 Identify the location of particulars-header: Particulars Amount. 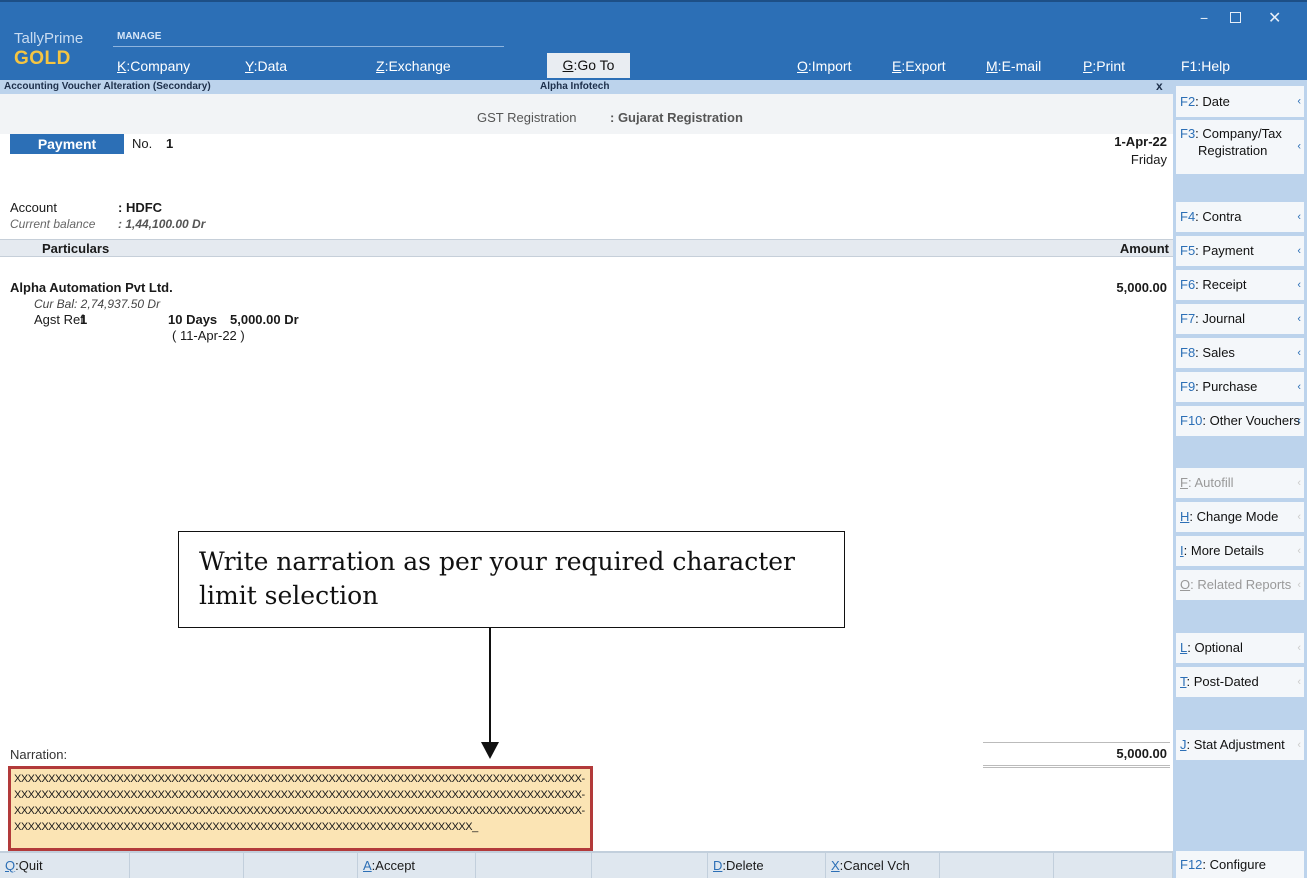
(586, 248).